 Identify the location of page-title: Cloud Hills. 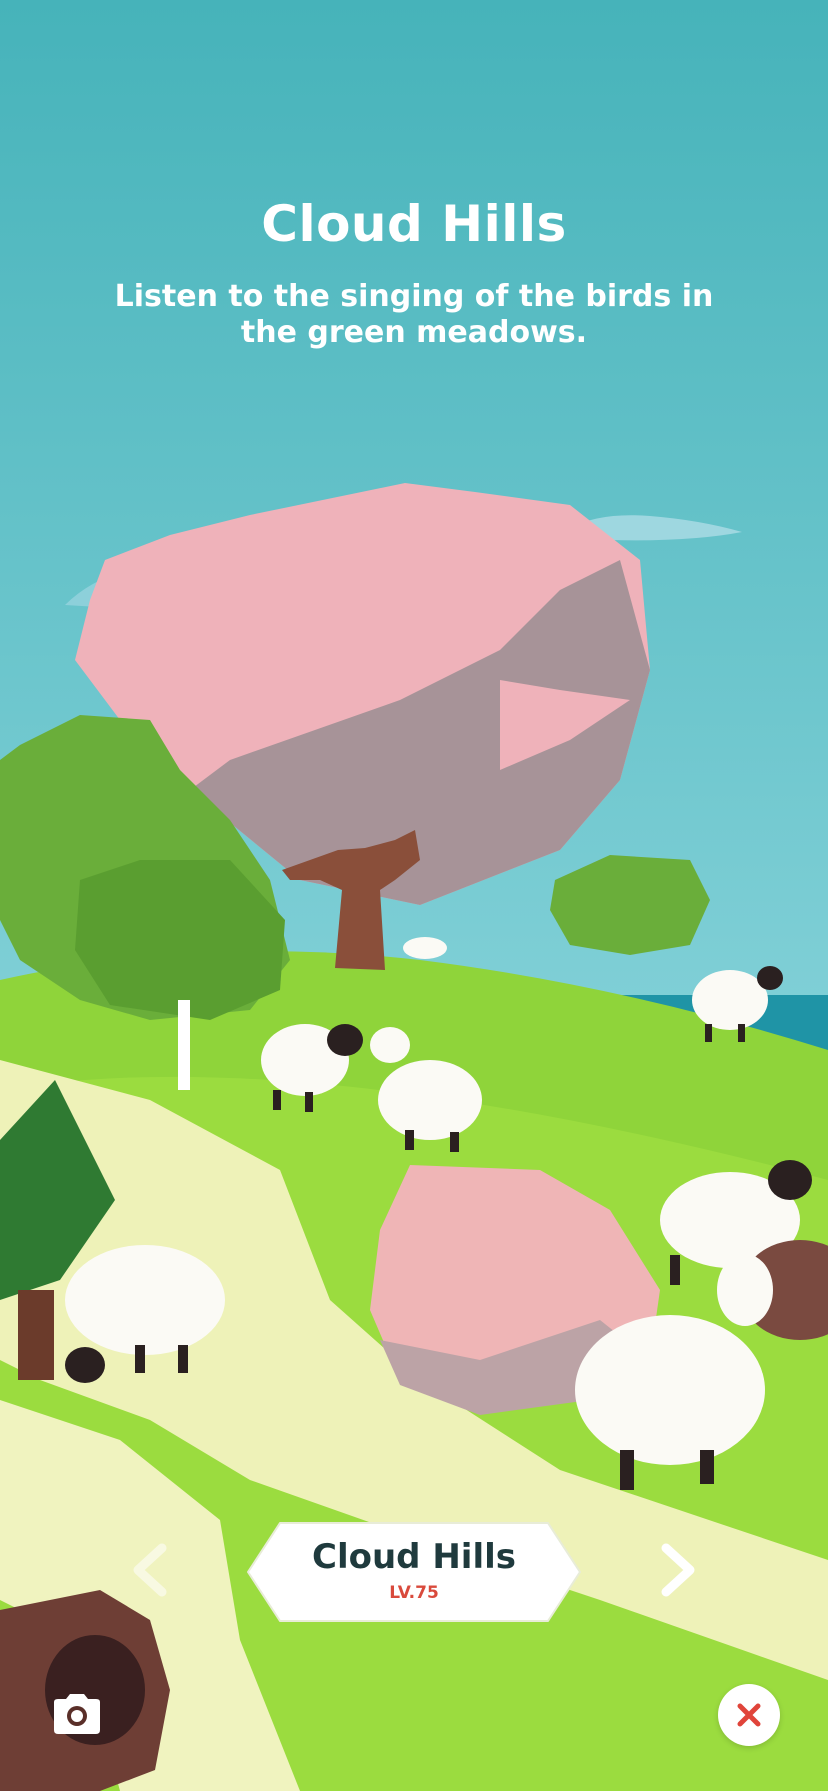
(414, 224).